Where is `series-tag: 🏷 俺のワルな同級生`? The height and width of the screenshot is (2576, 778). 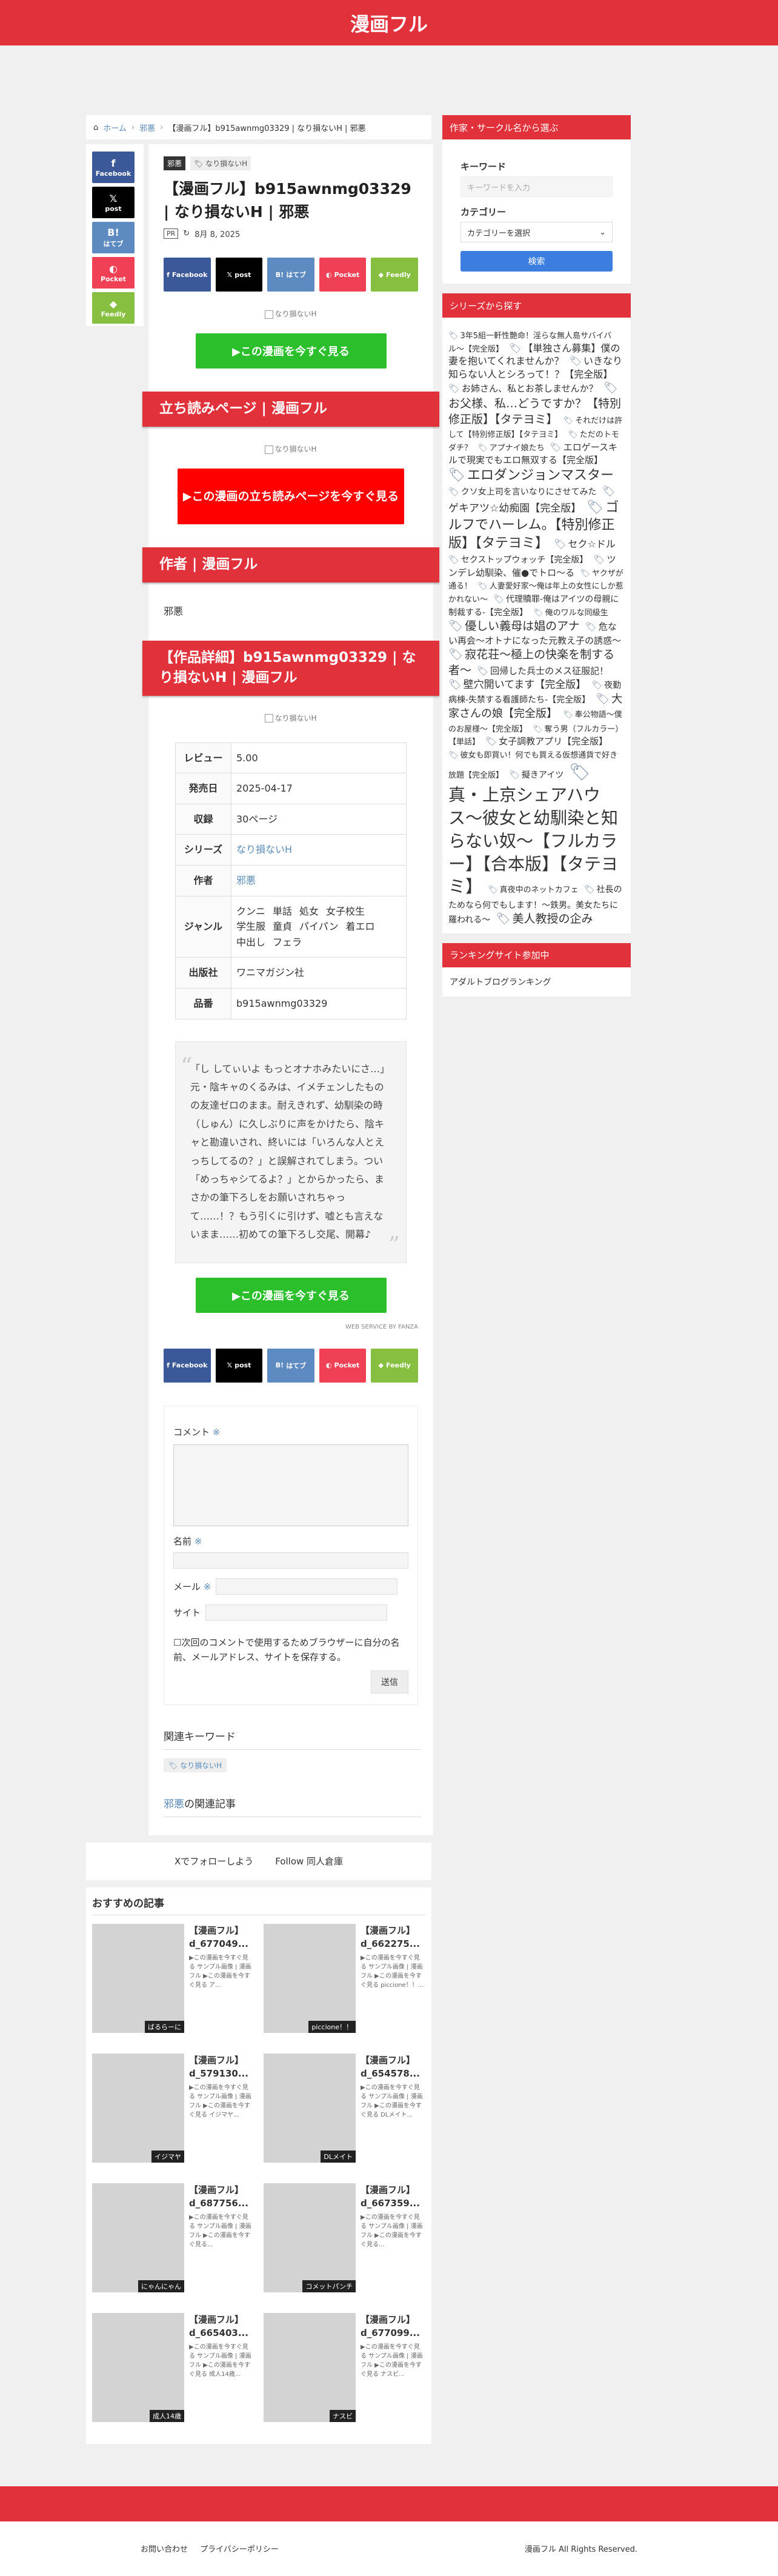 series-tag: 🏷 俺のワルな同級生 is located at coordinates (570, 613).